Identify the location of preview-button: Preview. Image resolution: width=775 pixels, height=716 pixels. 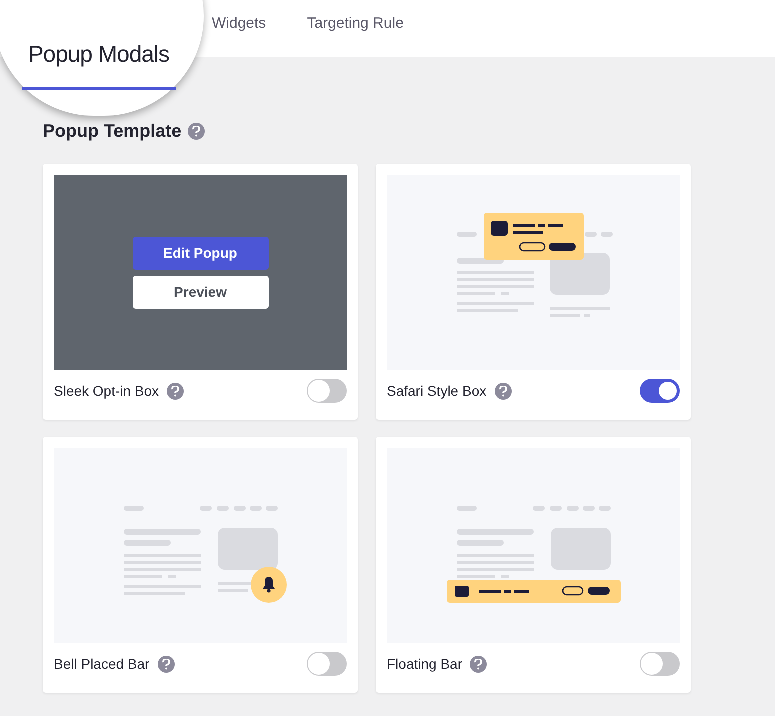
(200, 292).